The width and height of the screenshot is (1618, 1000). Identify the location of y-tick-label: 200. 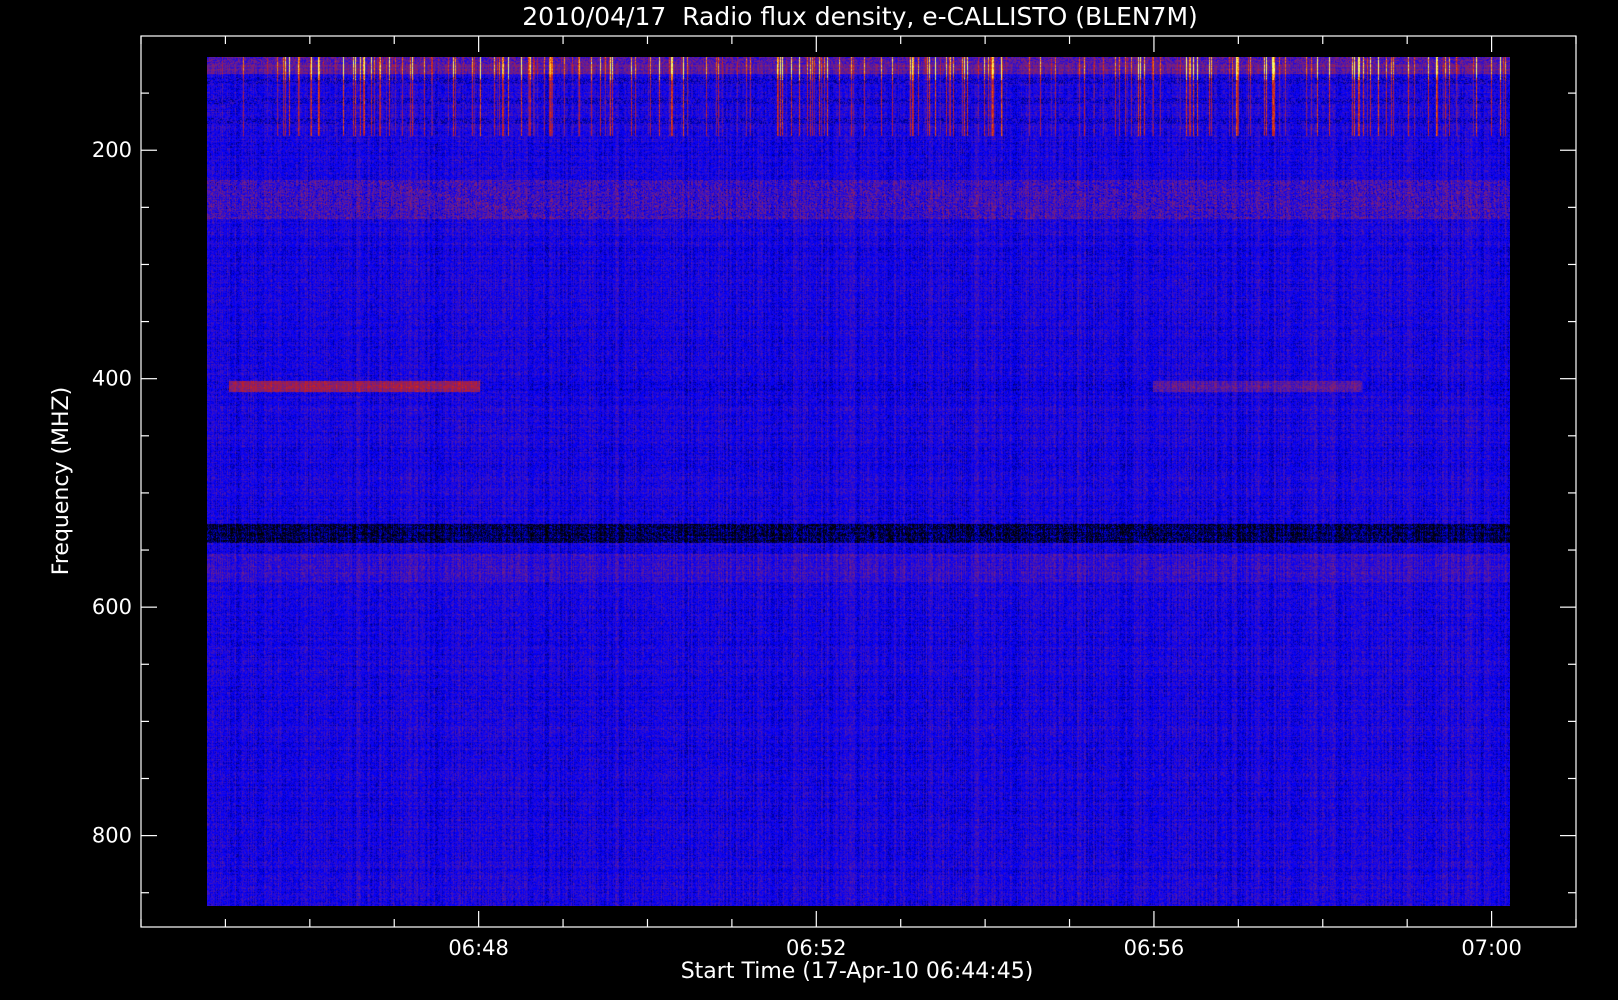
(112, 150).